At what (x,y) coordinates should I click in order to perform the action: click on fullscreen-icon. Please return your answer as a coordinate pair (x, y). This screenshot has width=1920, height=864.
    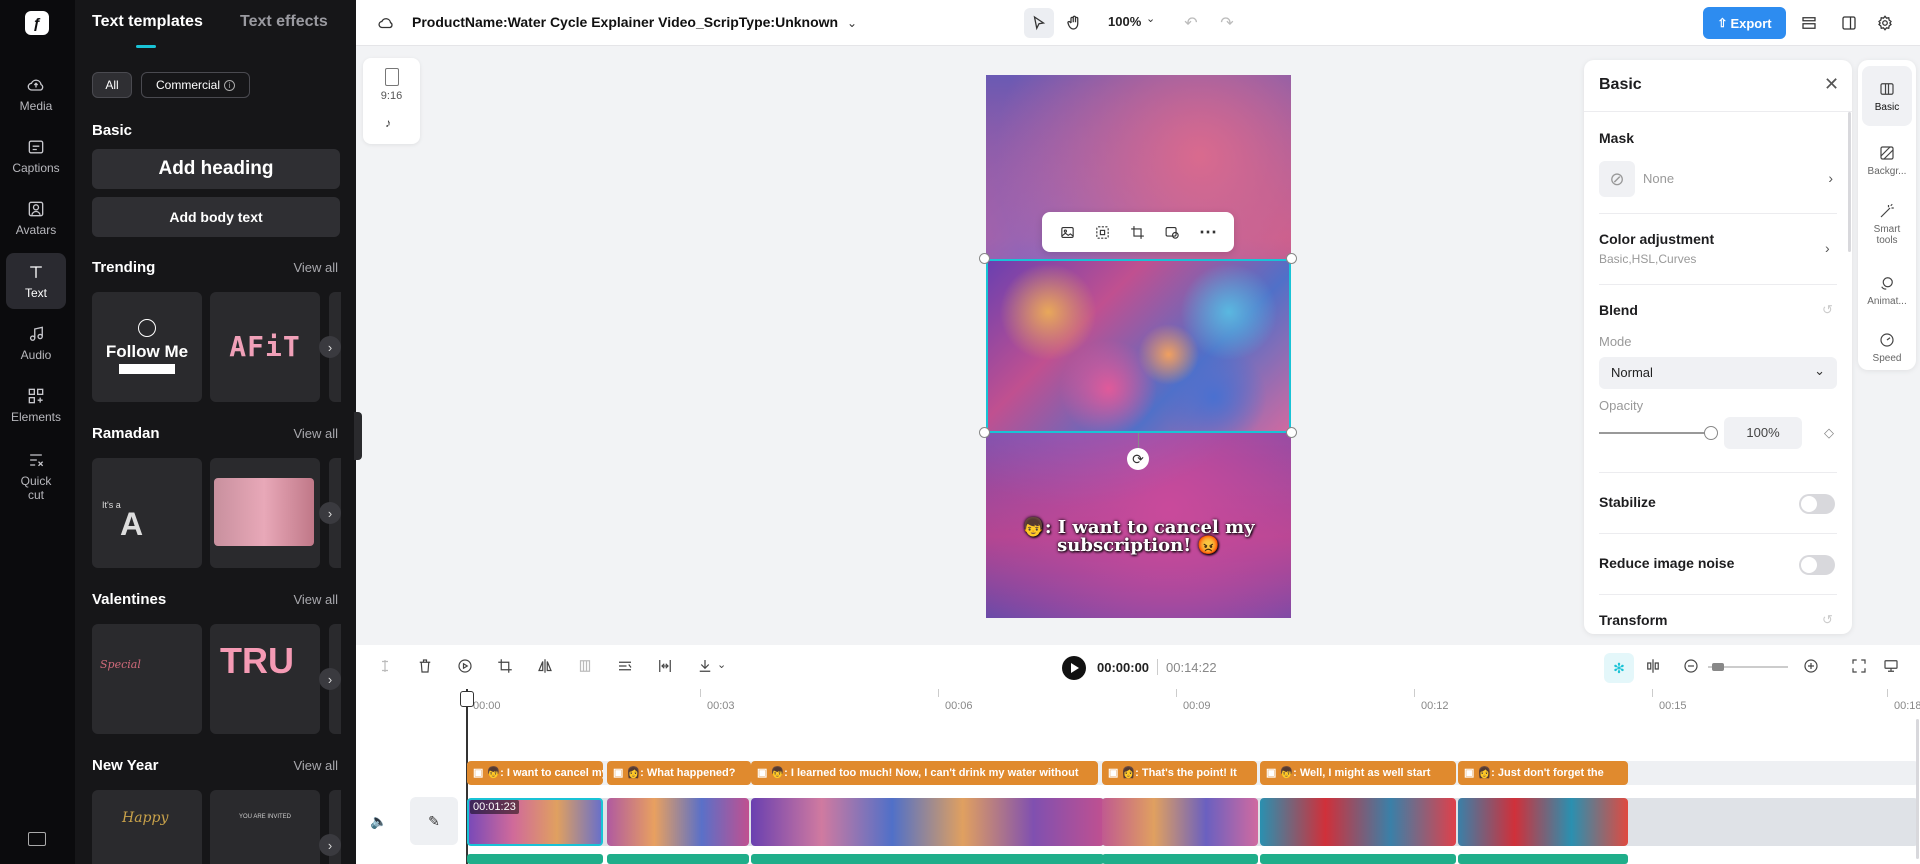
    Looking at the image, I should click on (1860, 667).